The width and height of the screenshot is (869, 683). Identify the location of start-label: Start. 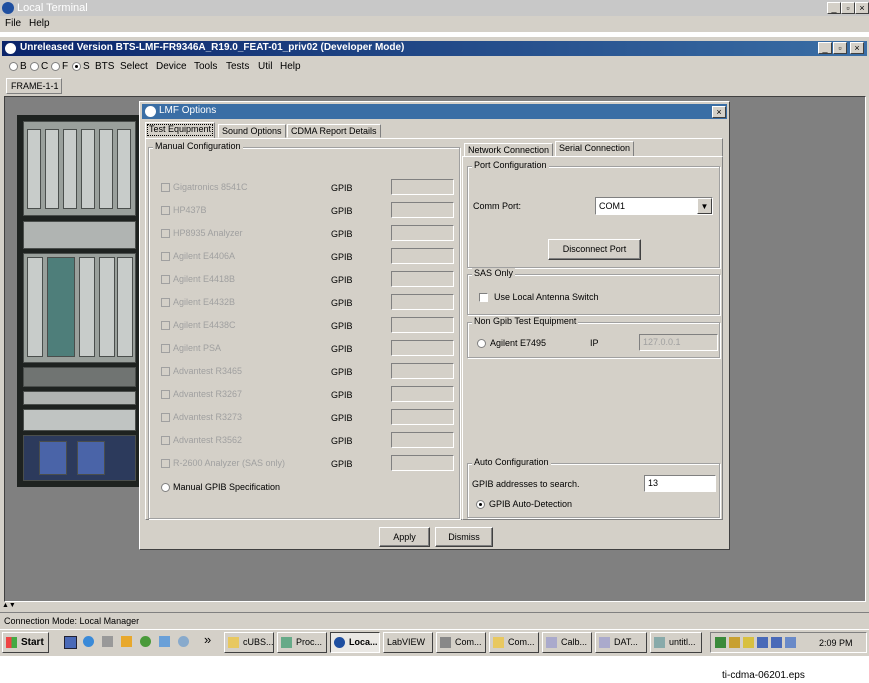
(32, 642).